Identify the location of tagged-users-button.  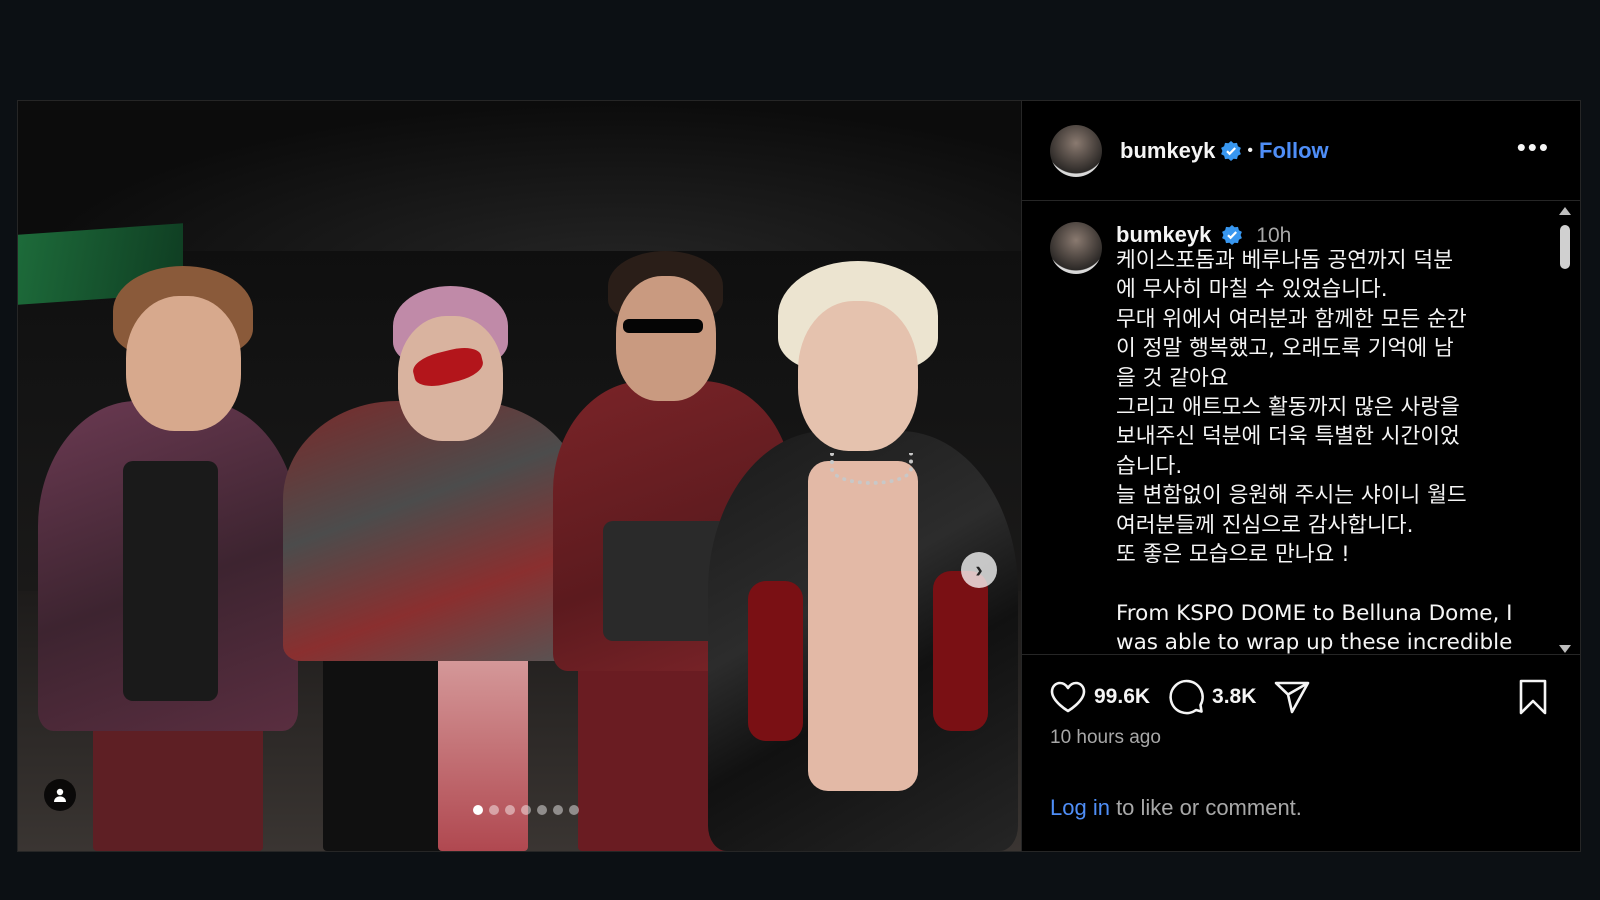
(60, 795).